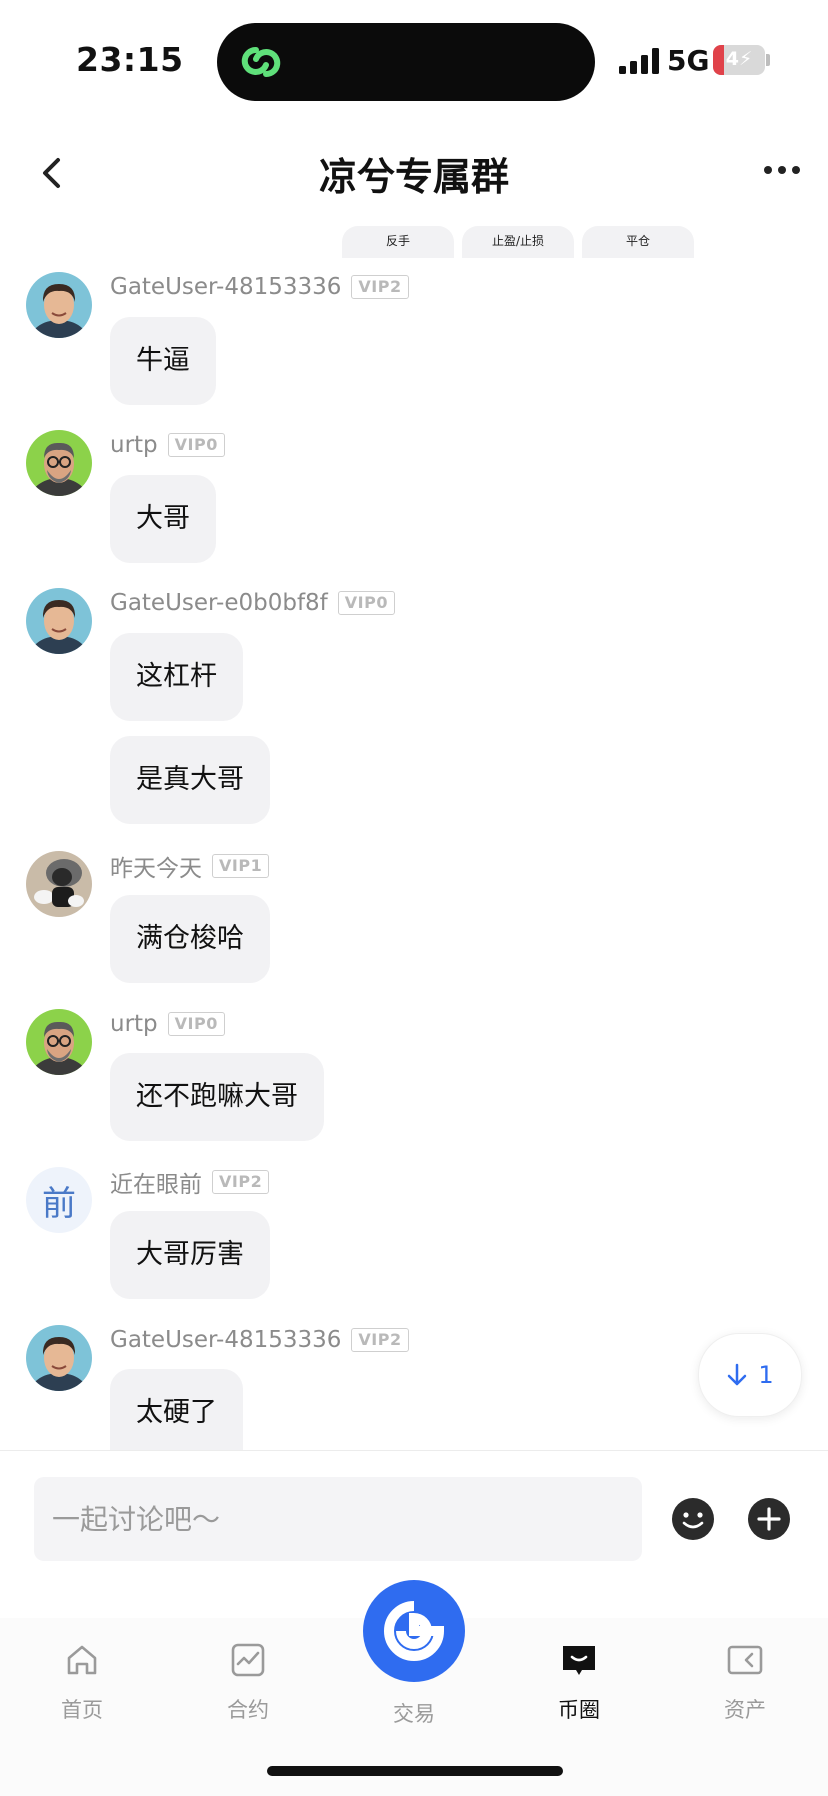 This screenshot has height=1796, width=828. Describe the element at coordinates (579, 1682) in the screenshot. I see `tab-community: 币圈` at that location.